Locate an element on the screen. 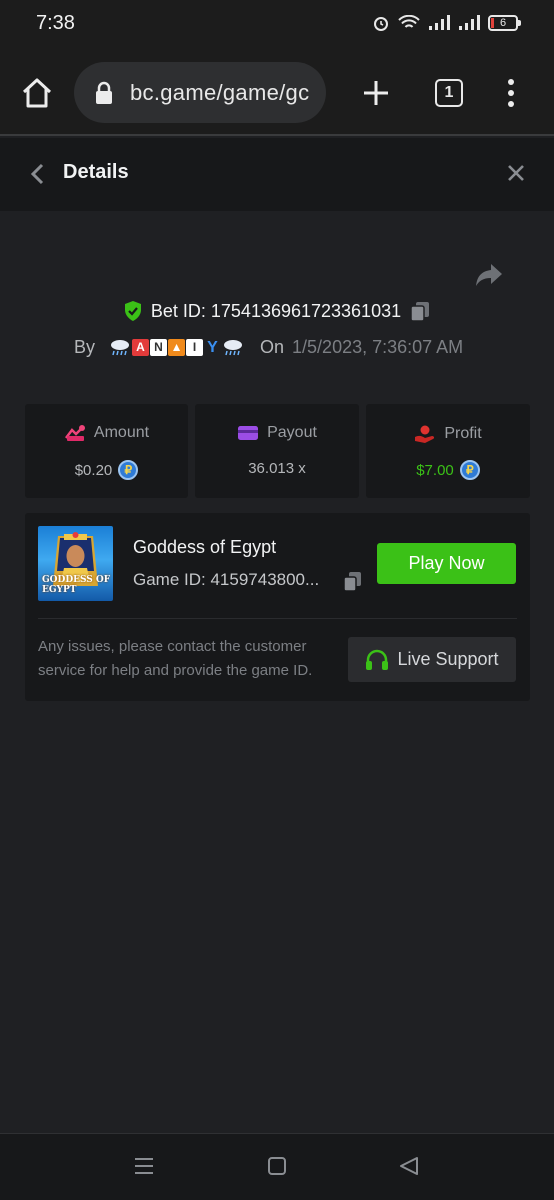  amount-card: Amount $0.20 ₽ is located at coordinates (106, 451).